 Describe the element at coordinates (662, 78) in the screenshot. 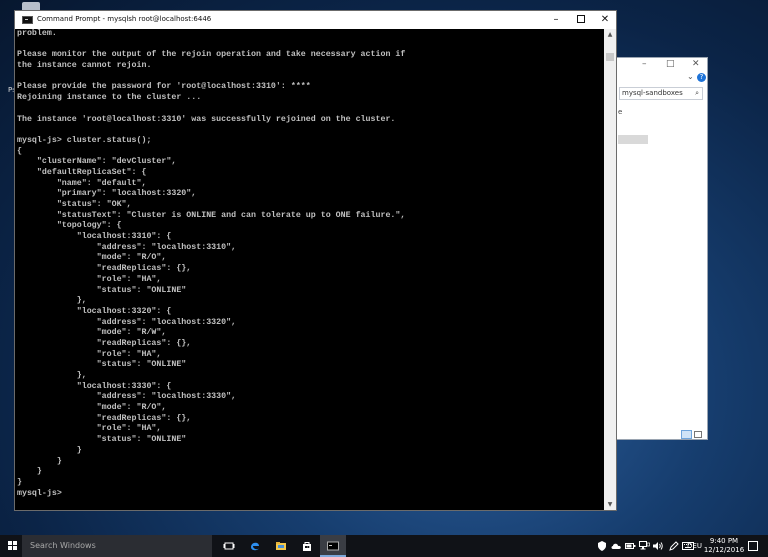

I see `explorer-ribbon-row: ⌄ ?` at that location.